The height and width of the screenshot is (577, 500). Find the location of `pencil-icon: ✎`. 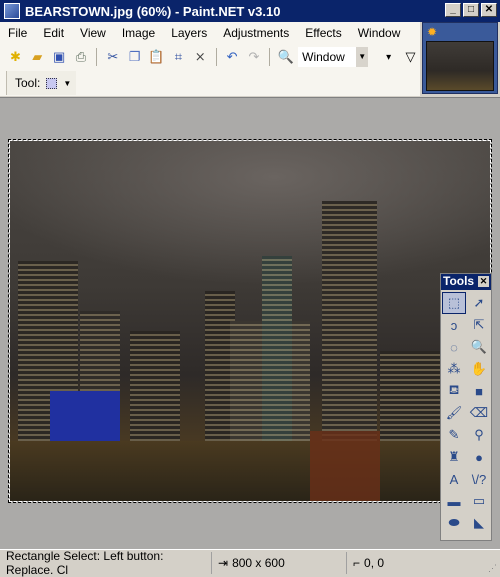

pencil-icon: ✎ is located at coordinates (454, 435).